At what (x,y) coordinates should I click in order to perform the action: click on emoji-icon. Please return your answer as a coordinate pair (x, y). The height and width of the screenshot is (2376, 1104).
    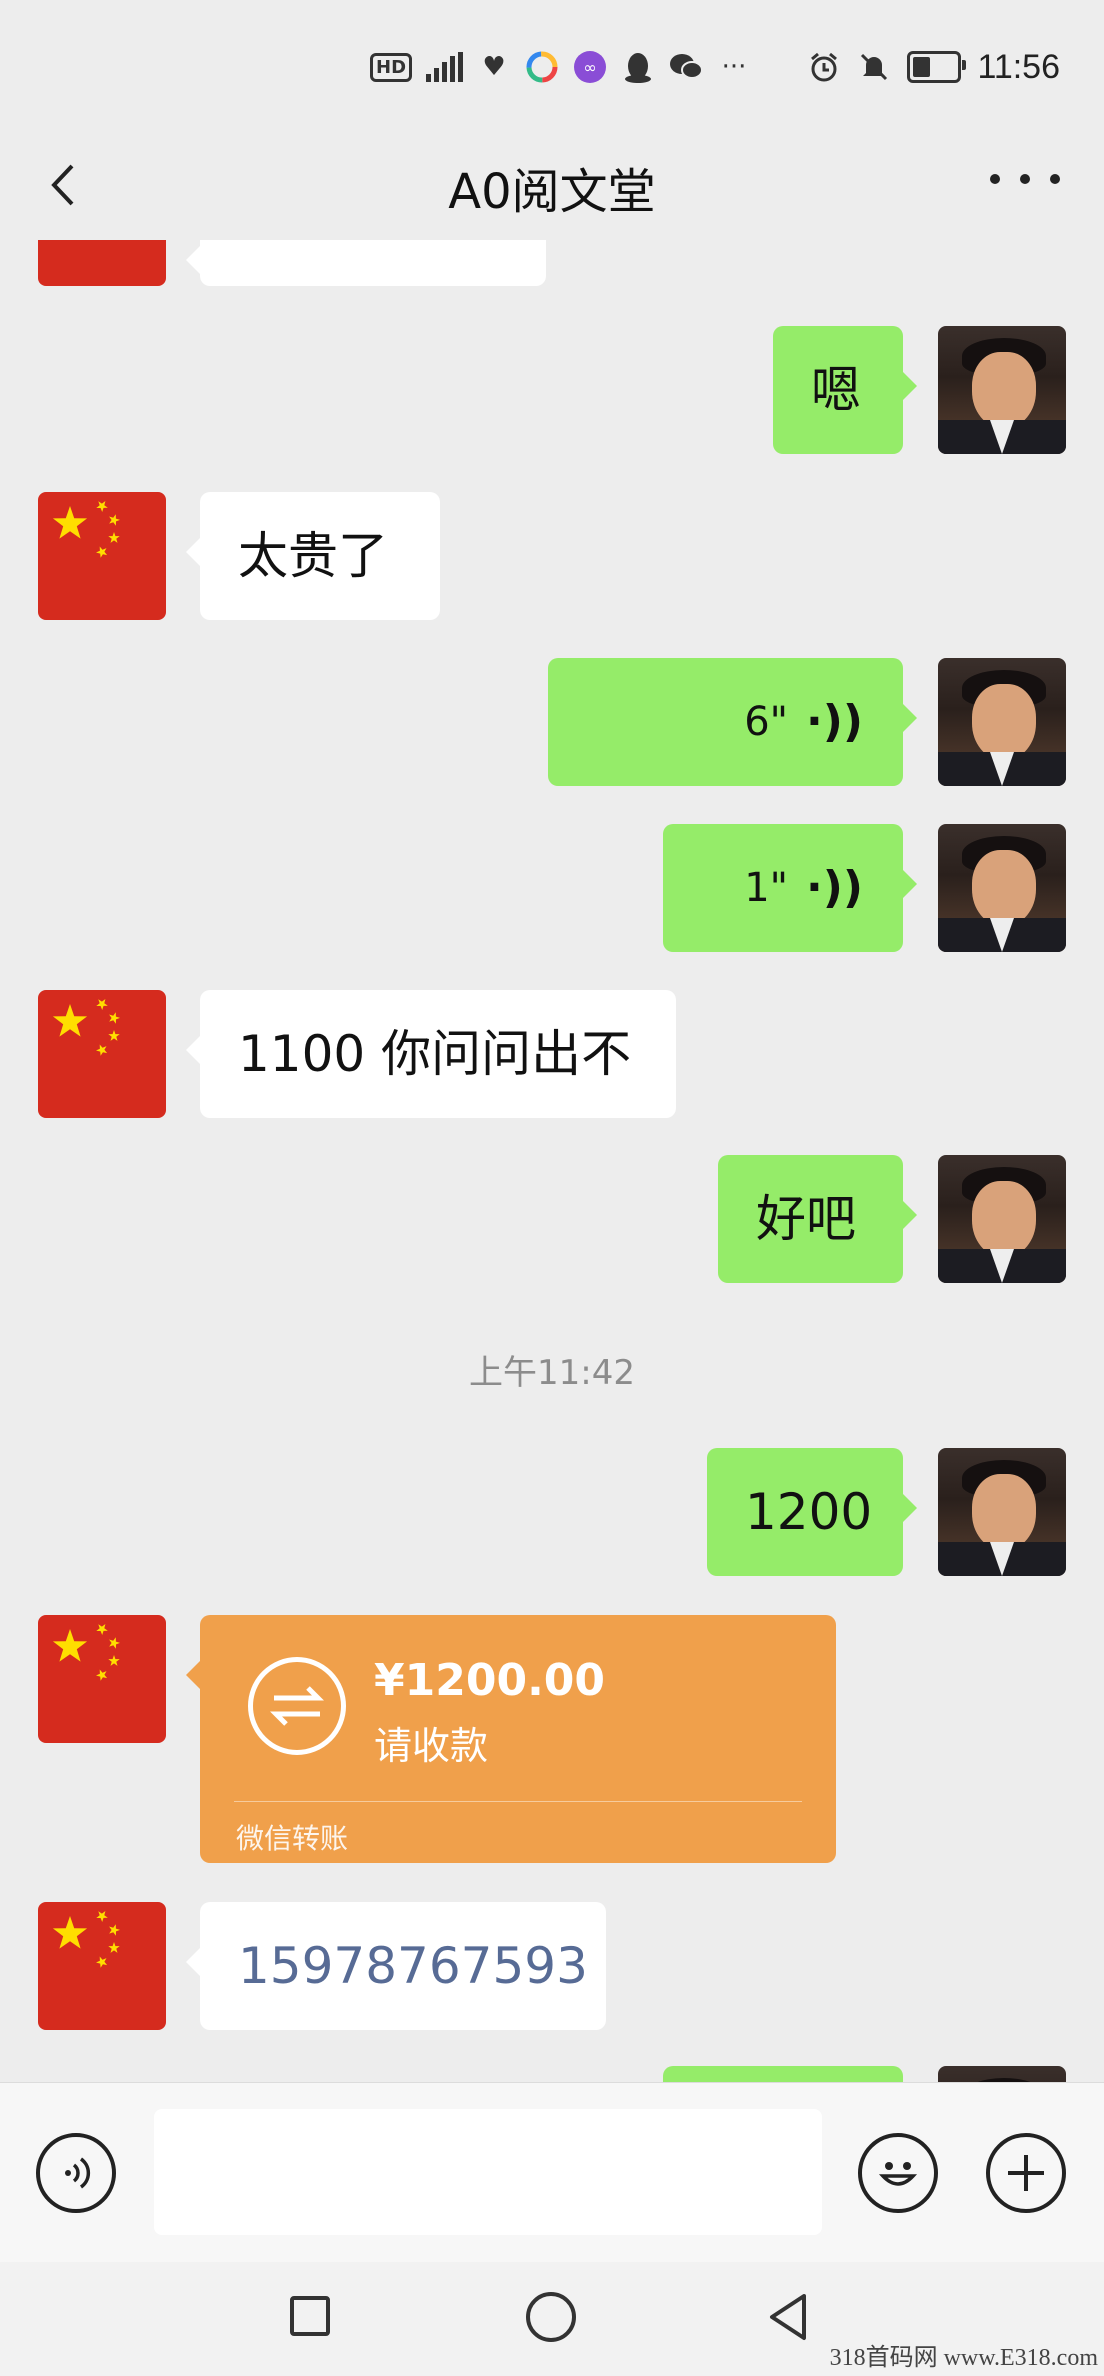
    Looking at the image, I should click on (898, 2174).